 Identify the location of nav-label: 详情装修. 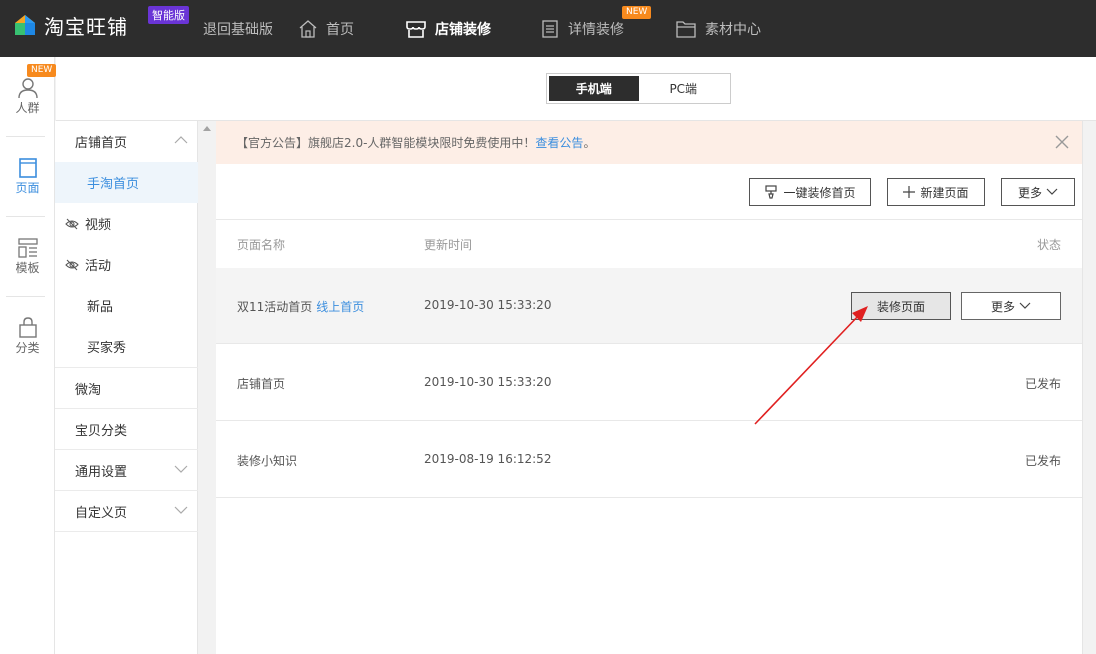
(596, 29).